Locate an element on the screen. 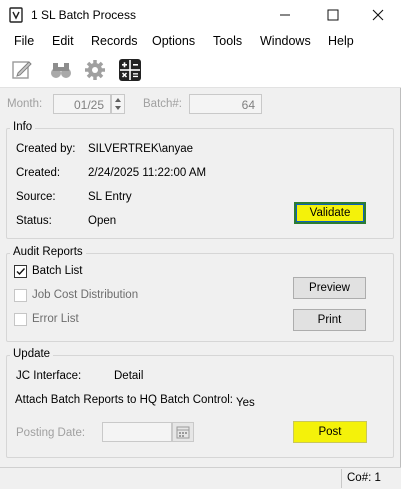 This screenshot has height=489, width=405. spinner-up-icon is located at coordinates (118, 99).